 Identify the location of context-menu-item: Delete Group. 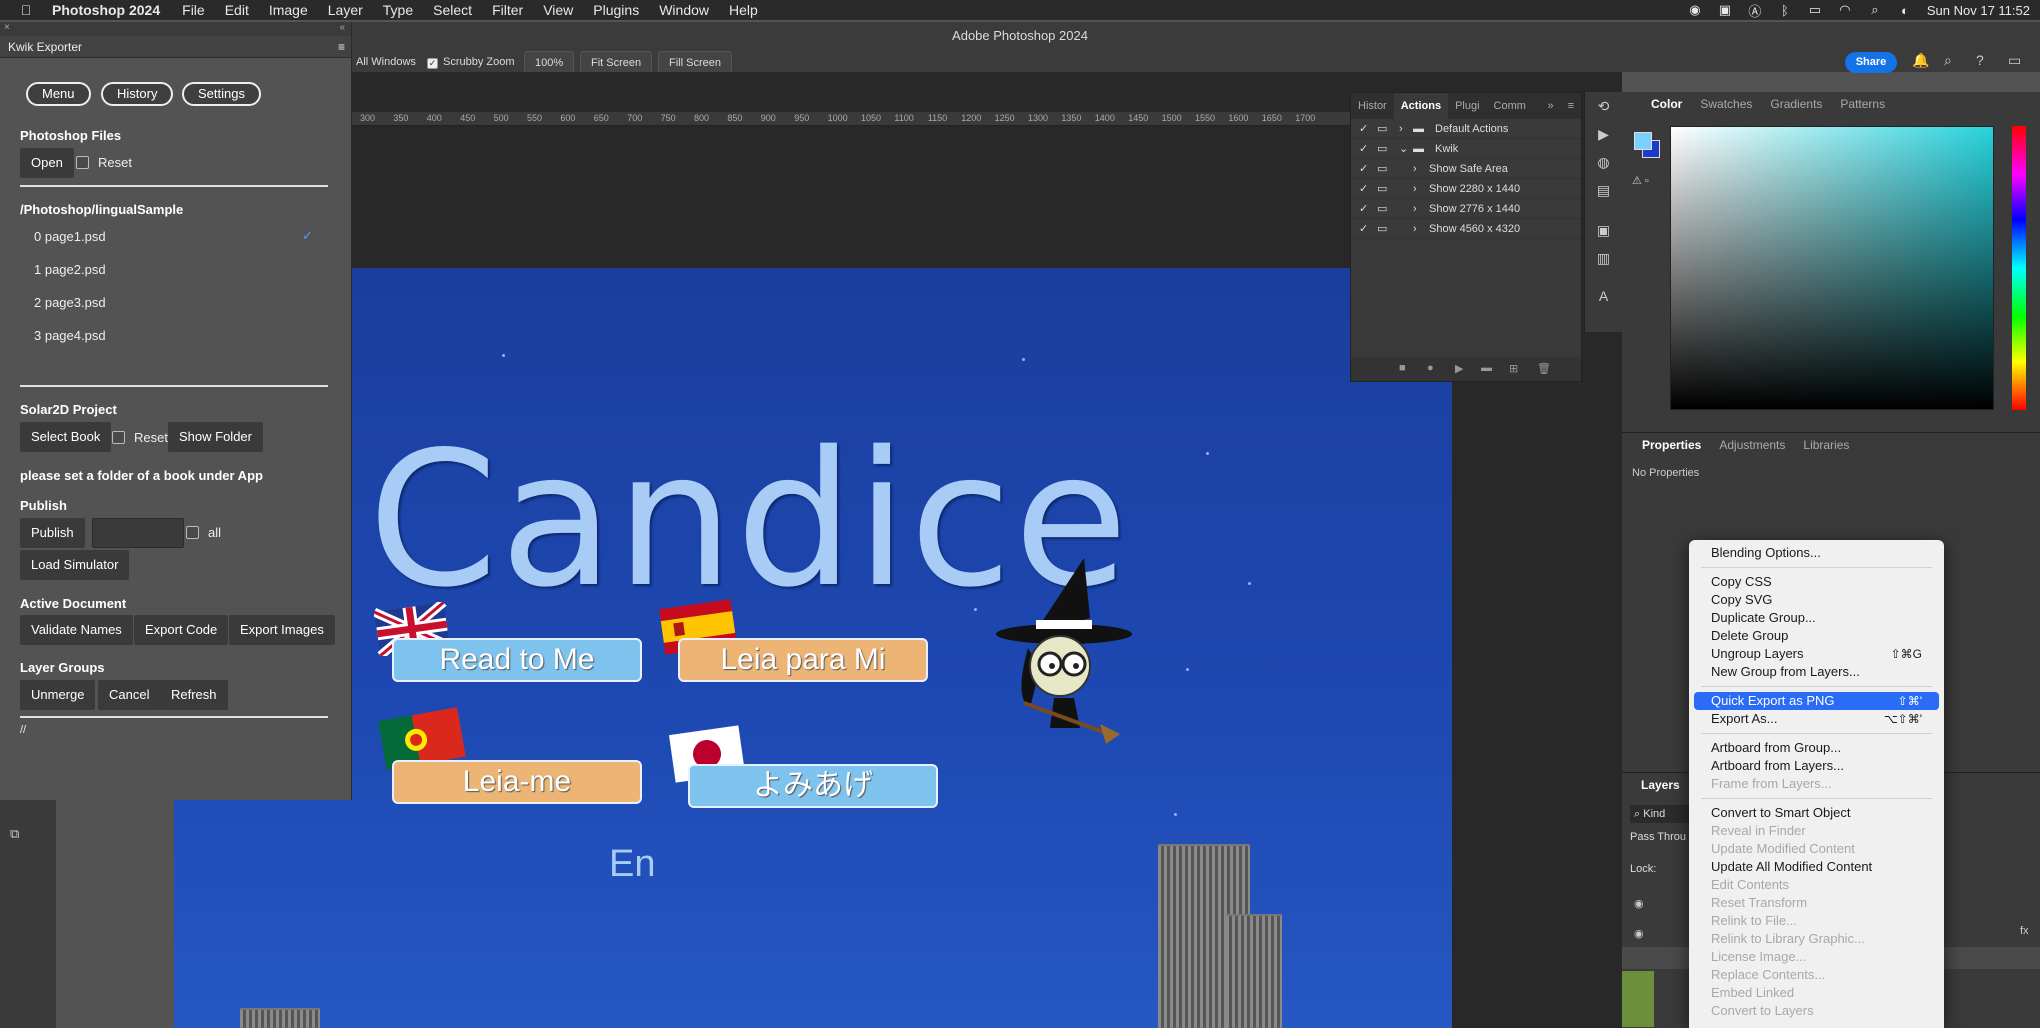
(1816, 636).